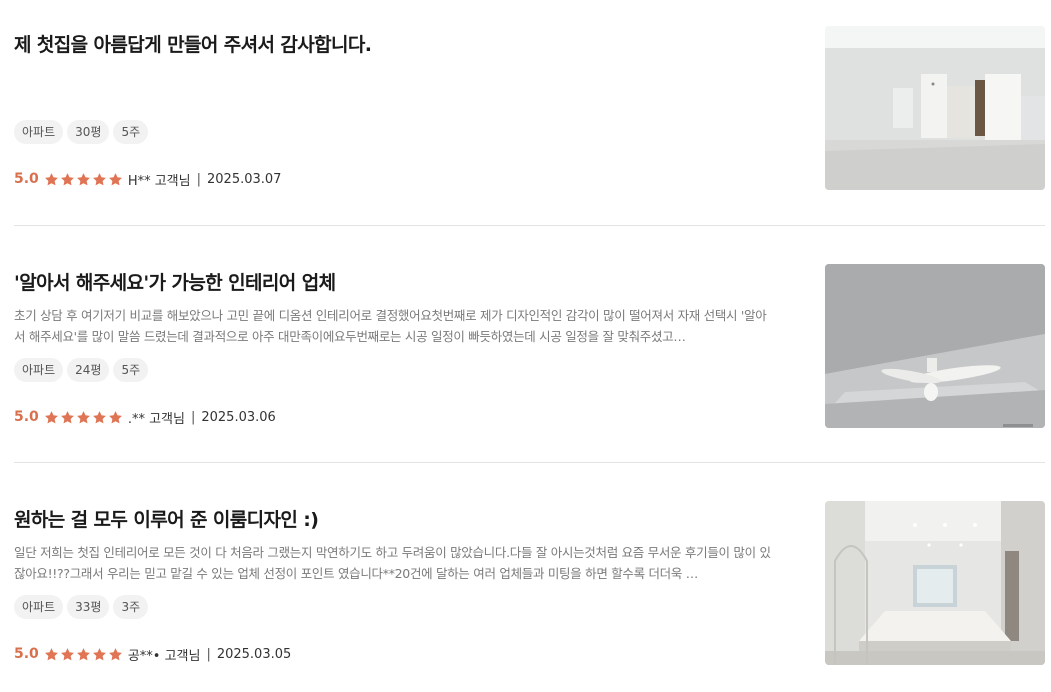  I want to click on review-date: 2025.03.06, so click(238, 417).